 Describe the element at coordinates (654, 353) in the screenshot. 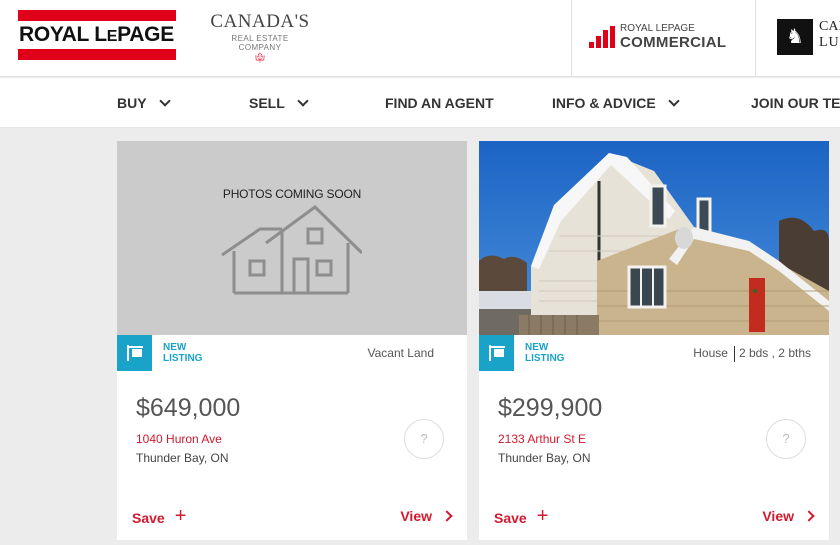

I see `listing-tag-row: NEW LISTING House 2 bds , 2 bths` at that location.